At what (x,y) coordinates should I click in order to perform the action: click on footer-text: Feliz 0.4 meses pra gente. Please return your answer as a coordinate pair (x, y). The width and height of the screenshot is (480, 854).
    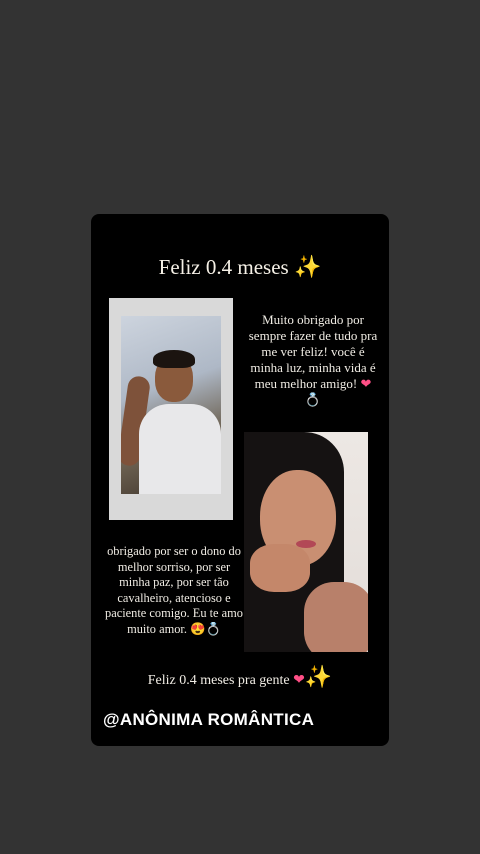
    Looking at the image, I should click on (218, 680).